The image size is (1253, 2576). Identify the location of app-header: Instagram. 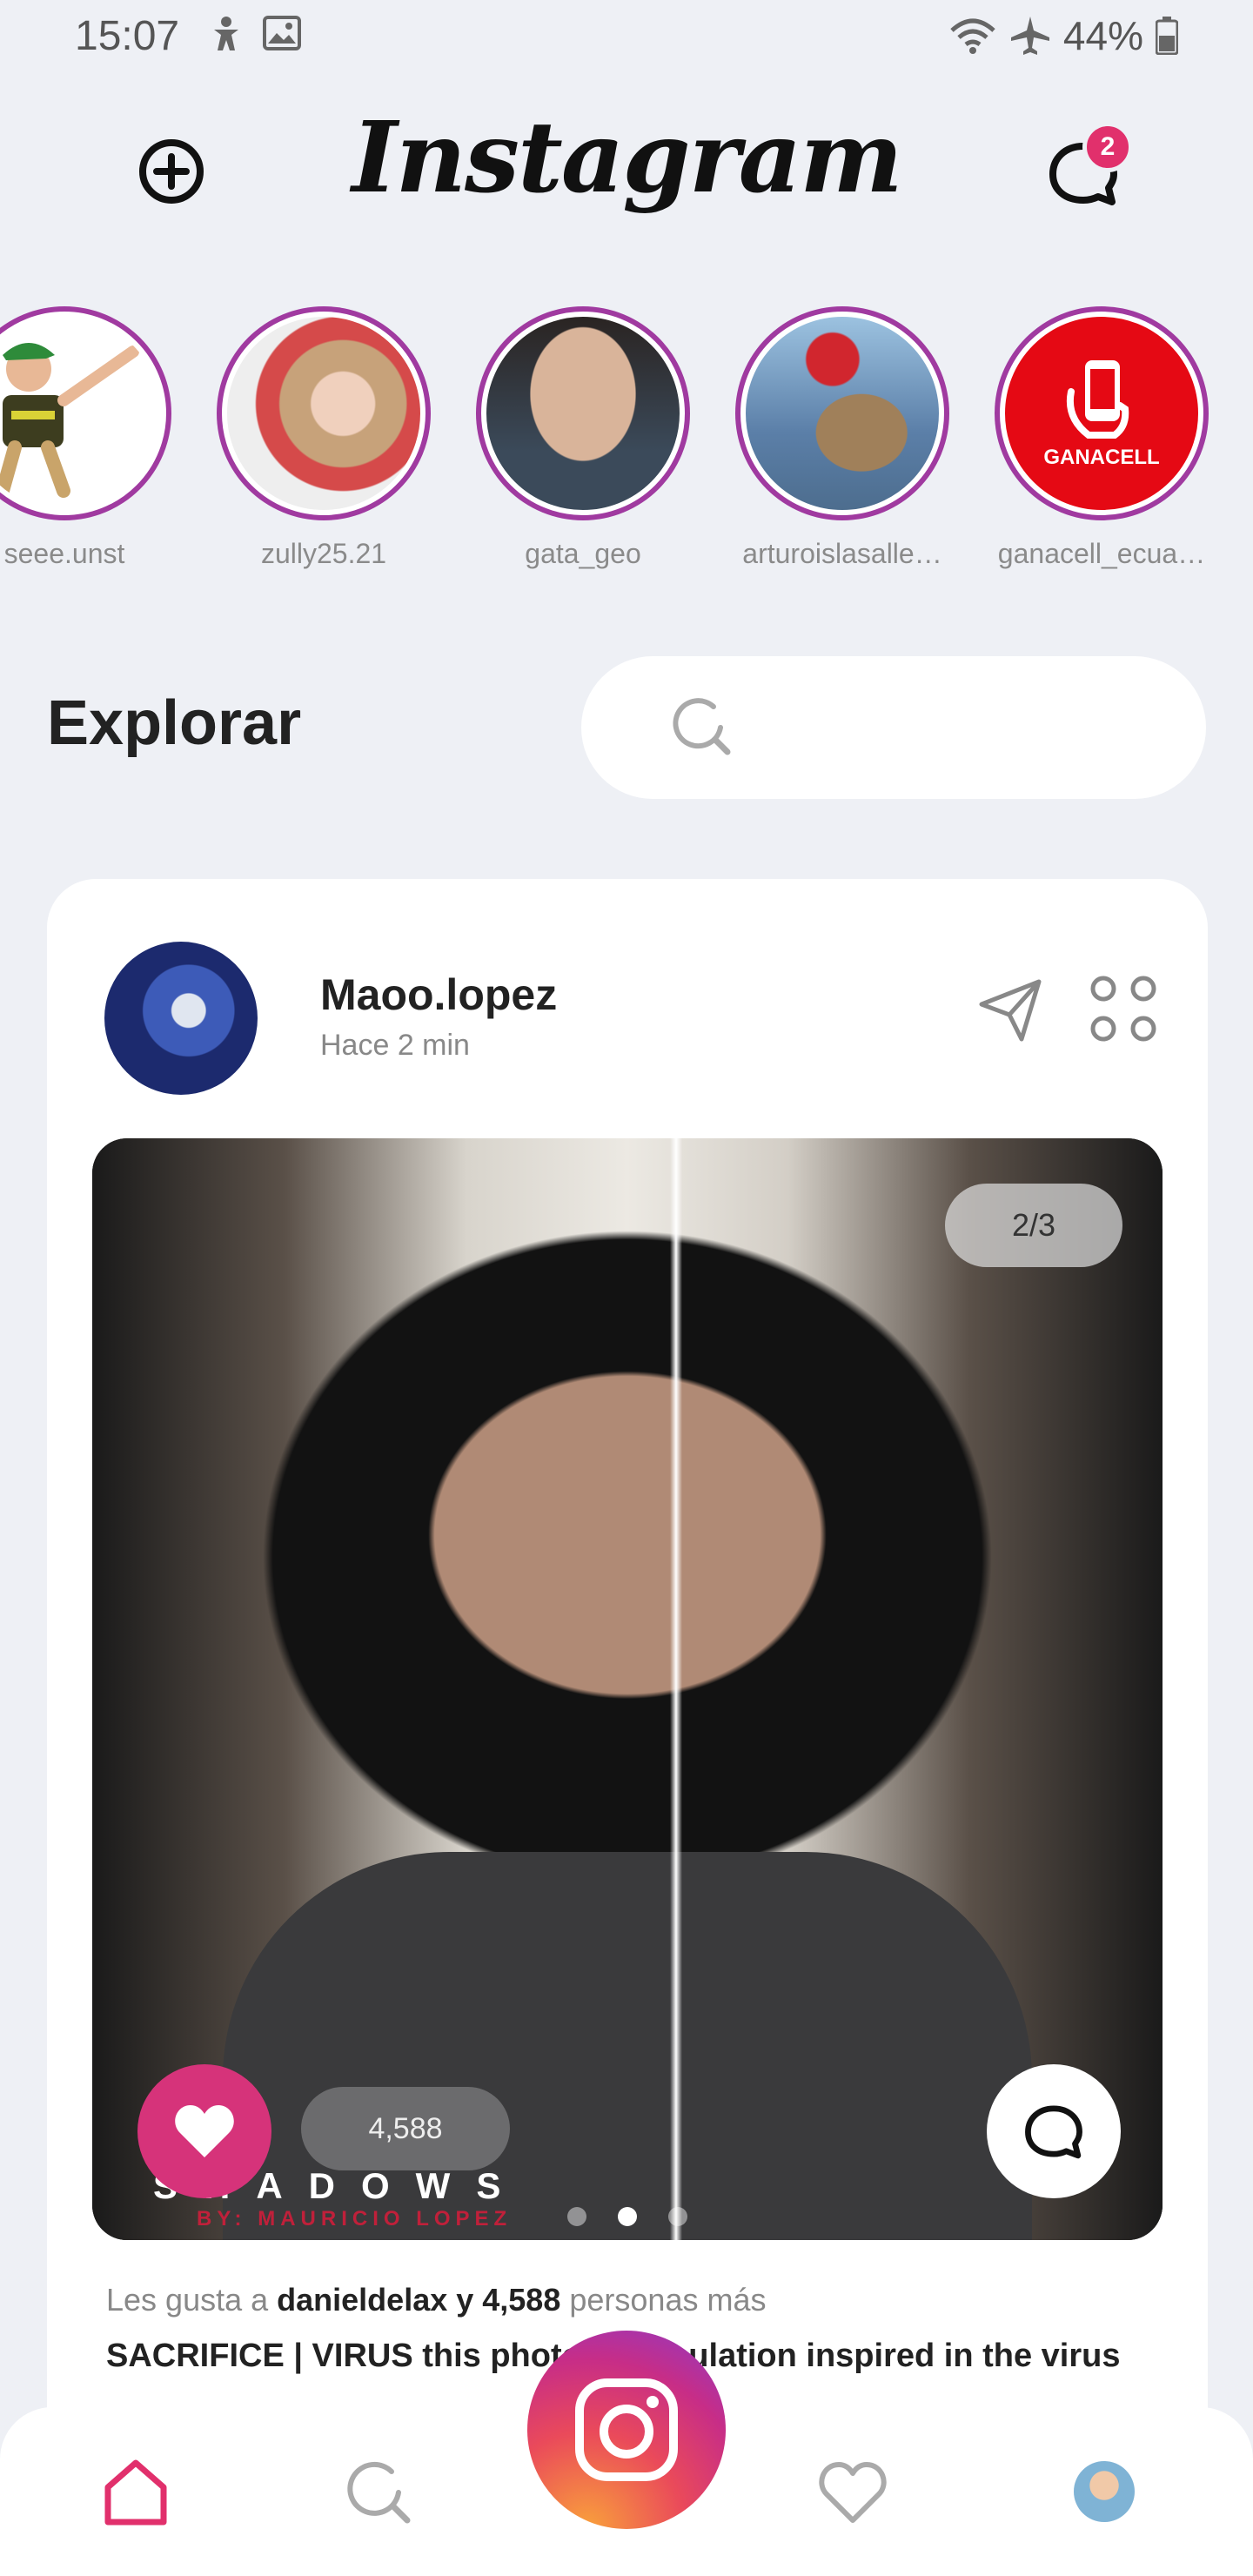
(626, 170).